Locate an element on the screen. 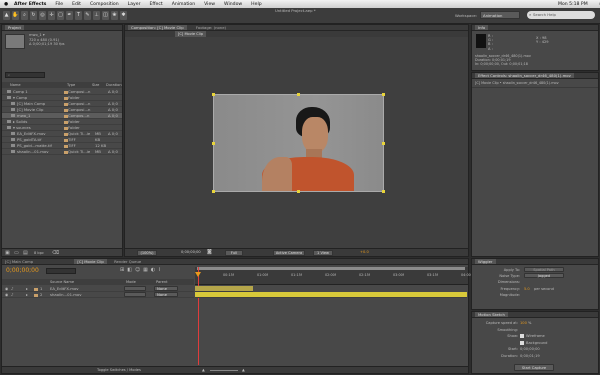  type-tool-icon: T is located at coordinates (78, 15).